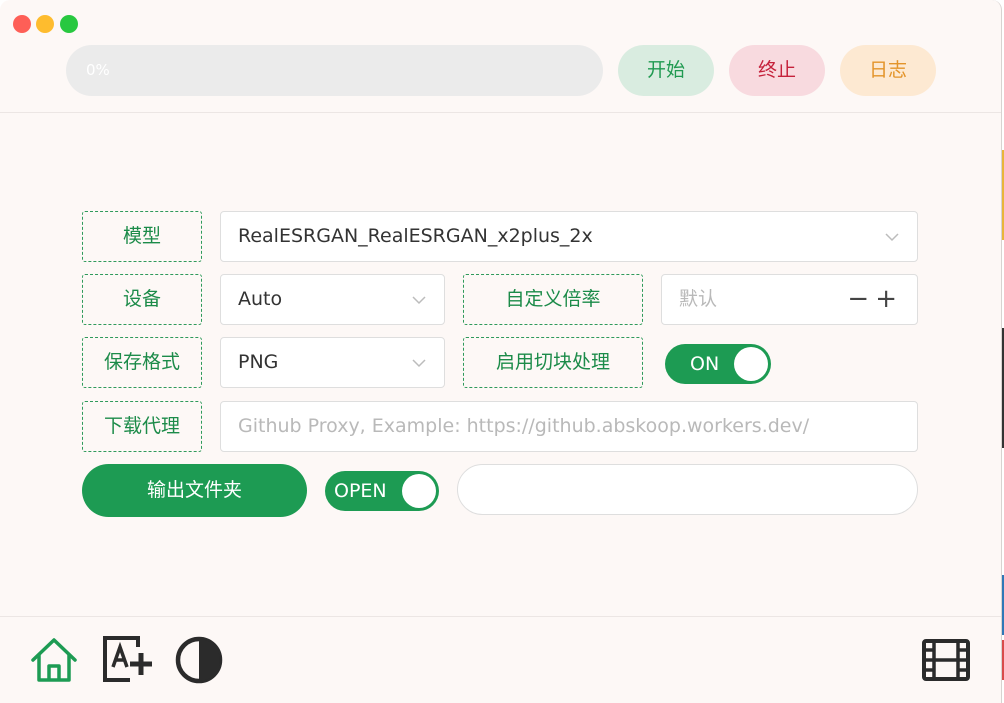 This screenshot has width=1004, height=703. I want to click on model-select: RealESRGAN_RealESRGAN_x2plus_2x, so click(569, 236).